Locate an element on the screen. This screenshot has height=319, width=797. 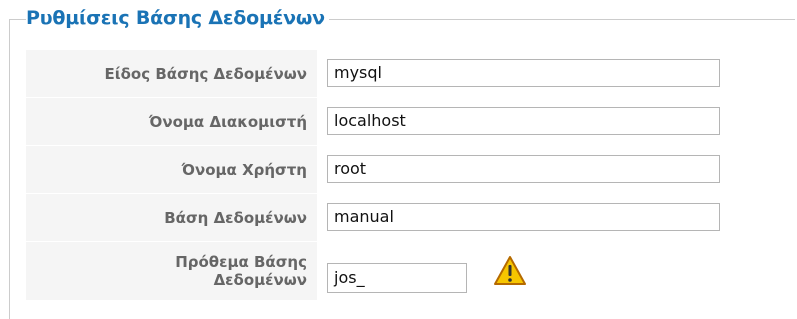
label-cell: Όνομα Διακομιστή is located at coordinates (172, 121).